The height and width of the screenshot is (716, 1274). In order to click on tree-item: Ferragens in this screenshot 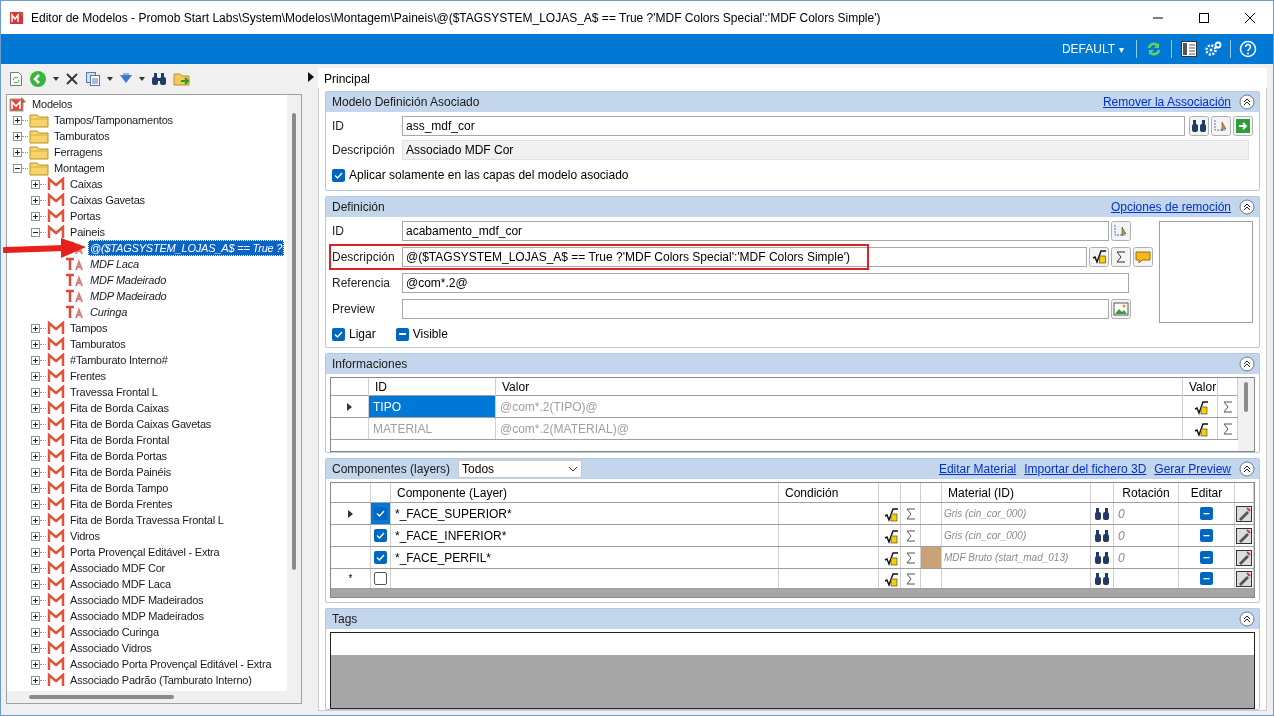, I will do `click(78, 152)`.